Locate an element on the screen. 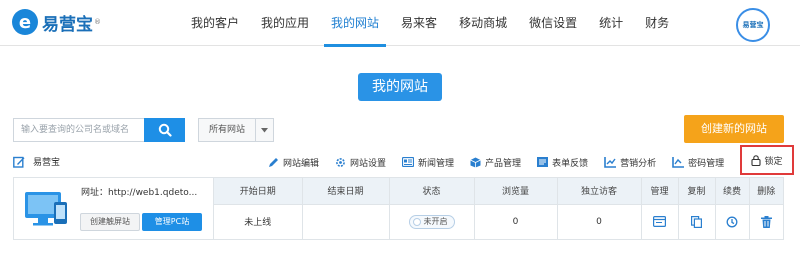 The image size is (800, 256). table-header-row: 开始日期 结束日期 状态 浏览量 独立访客 管理 复制 续费 删除 is located at coordinates (498, 191).